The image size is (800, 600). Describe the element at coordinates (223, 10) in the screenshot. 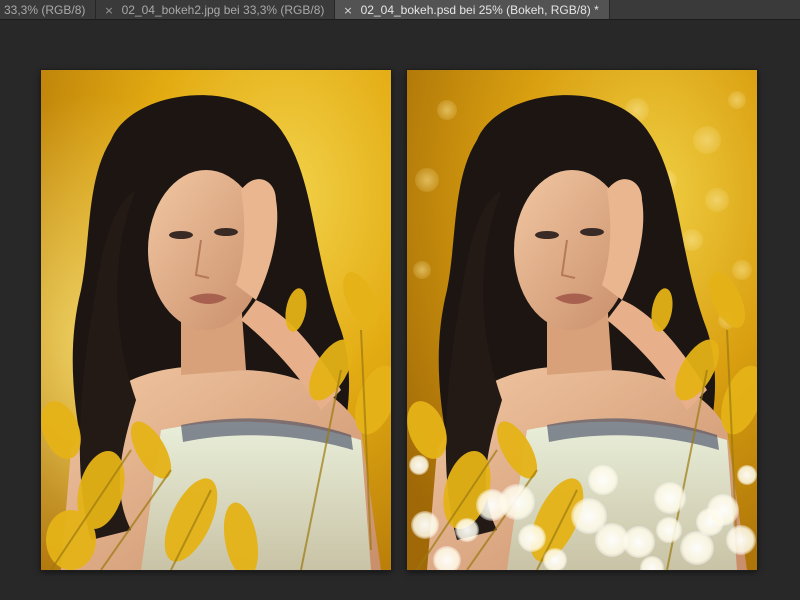

I see `tab-label: 02_04_bokeh2.jpg bei 33,3% (RGB/8)` at that location.